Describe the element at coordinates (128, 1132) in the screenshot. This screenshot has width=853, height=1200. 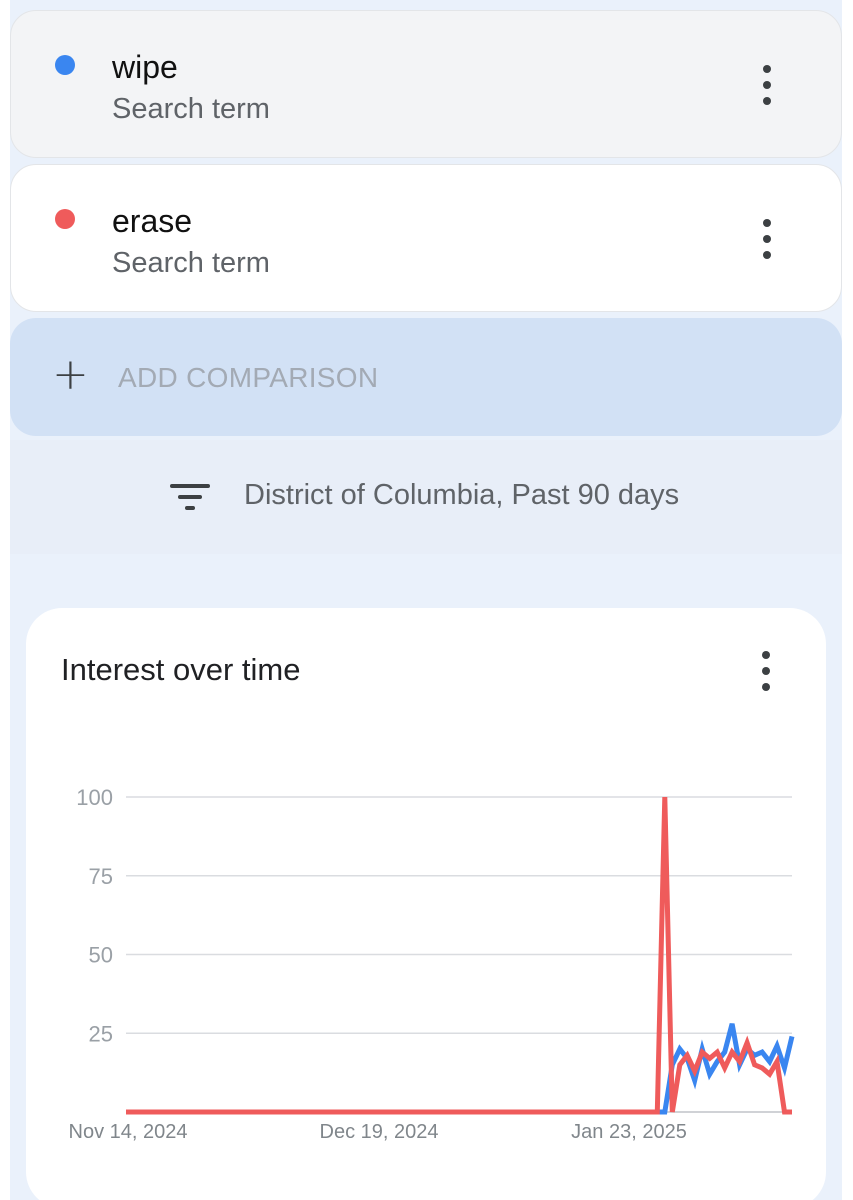
I see `x-tick-label: Nov 14, 2024` at that location.